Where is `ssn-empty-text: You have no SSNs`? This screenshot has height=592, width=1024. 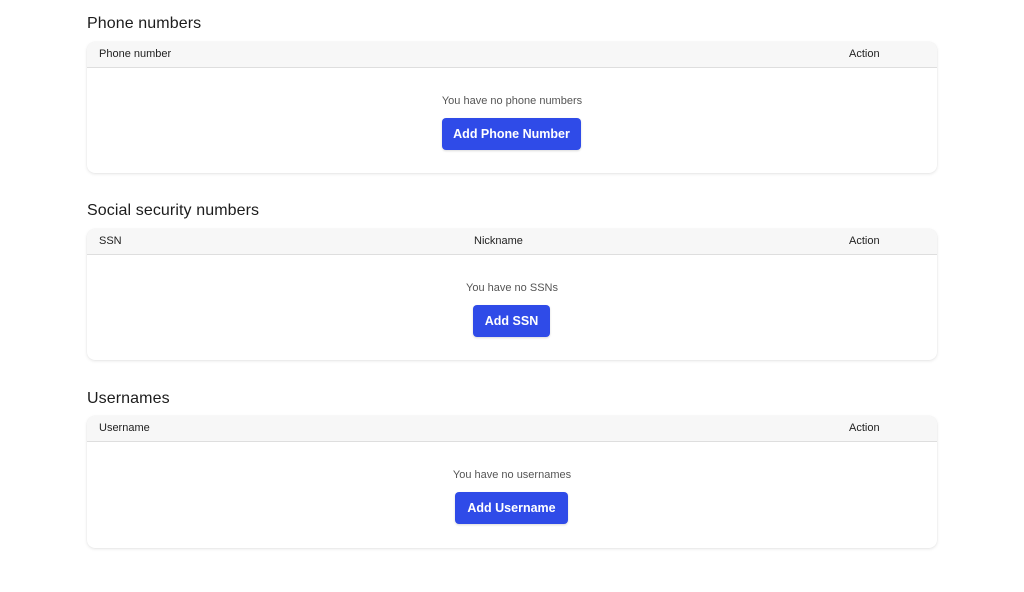 ssn-empty-text: You have no SSNs is located at coordinates (512, 288).